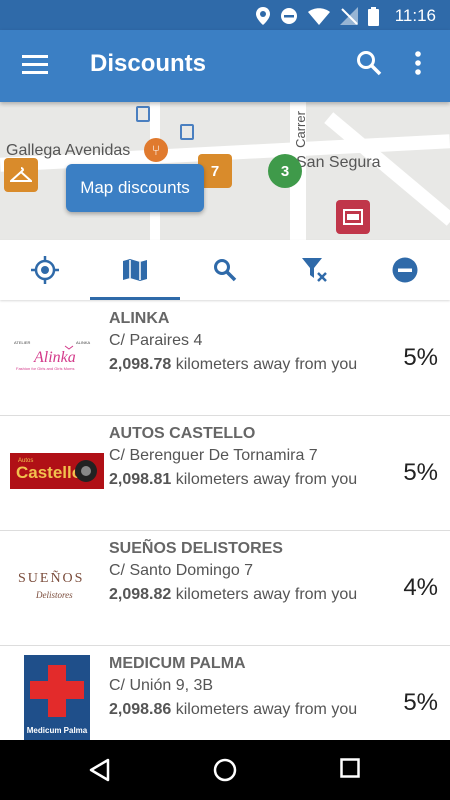 This screenshot has width=450, height=800. I want to click on do-not-disturb-icon, so click(288, 16).